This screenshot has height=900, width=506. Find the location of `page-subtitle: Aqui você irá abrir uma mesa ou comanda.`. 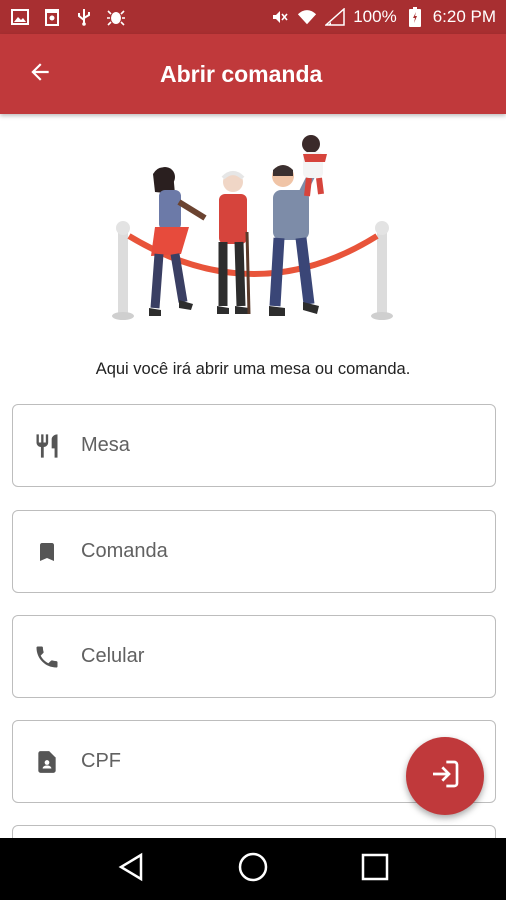

page-subtitle: Aqui você irá abrir uma mesa ou comanda. is located at coordinates (253, 369).